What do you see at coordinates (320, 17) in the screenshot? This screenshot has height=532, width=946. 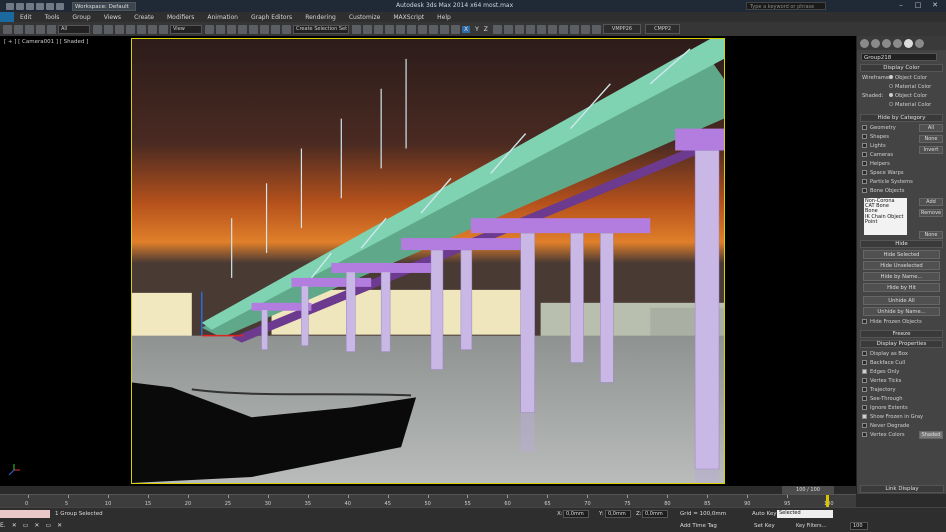 I see `menu-rendering: Rendering` at bounding box center [320, 17].